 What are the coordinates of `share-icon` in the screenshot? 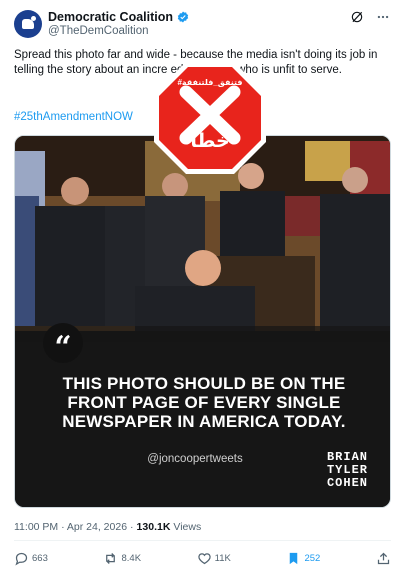 It's located at (383, 558).